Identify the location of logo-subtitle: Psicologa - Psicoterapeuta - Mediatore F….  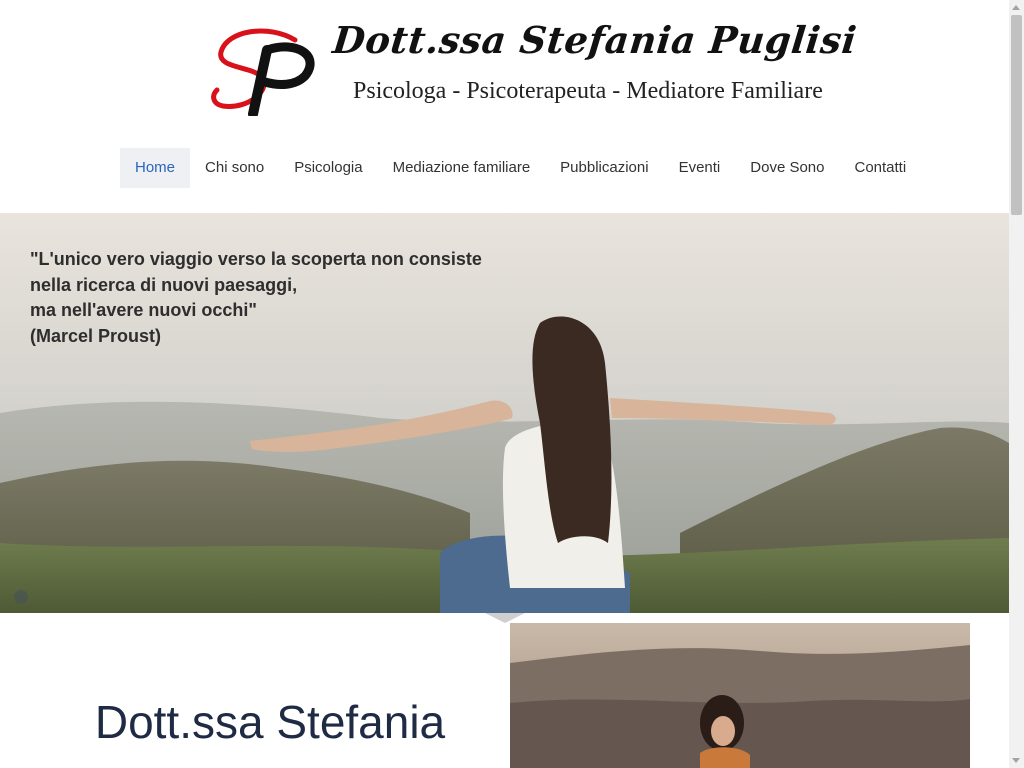
(588, 91).